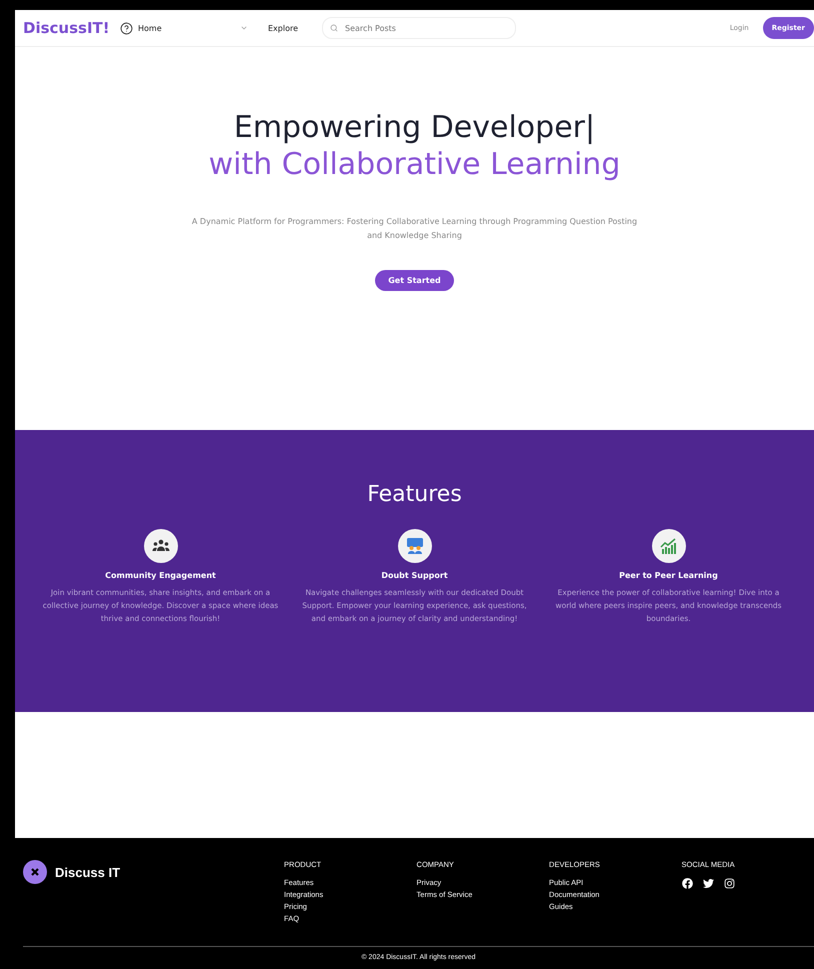  Describe the element at coordinates (414, 494) in the screenshot. I see `features-heading: Features` at that location.